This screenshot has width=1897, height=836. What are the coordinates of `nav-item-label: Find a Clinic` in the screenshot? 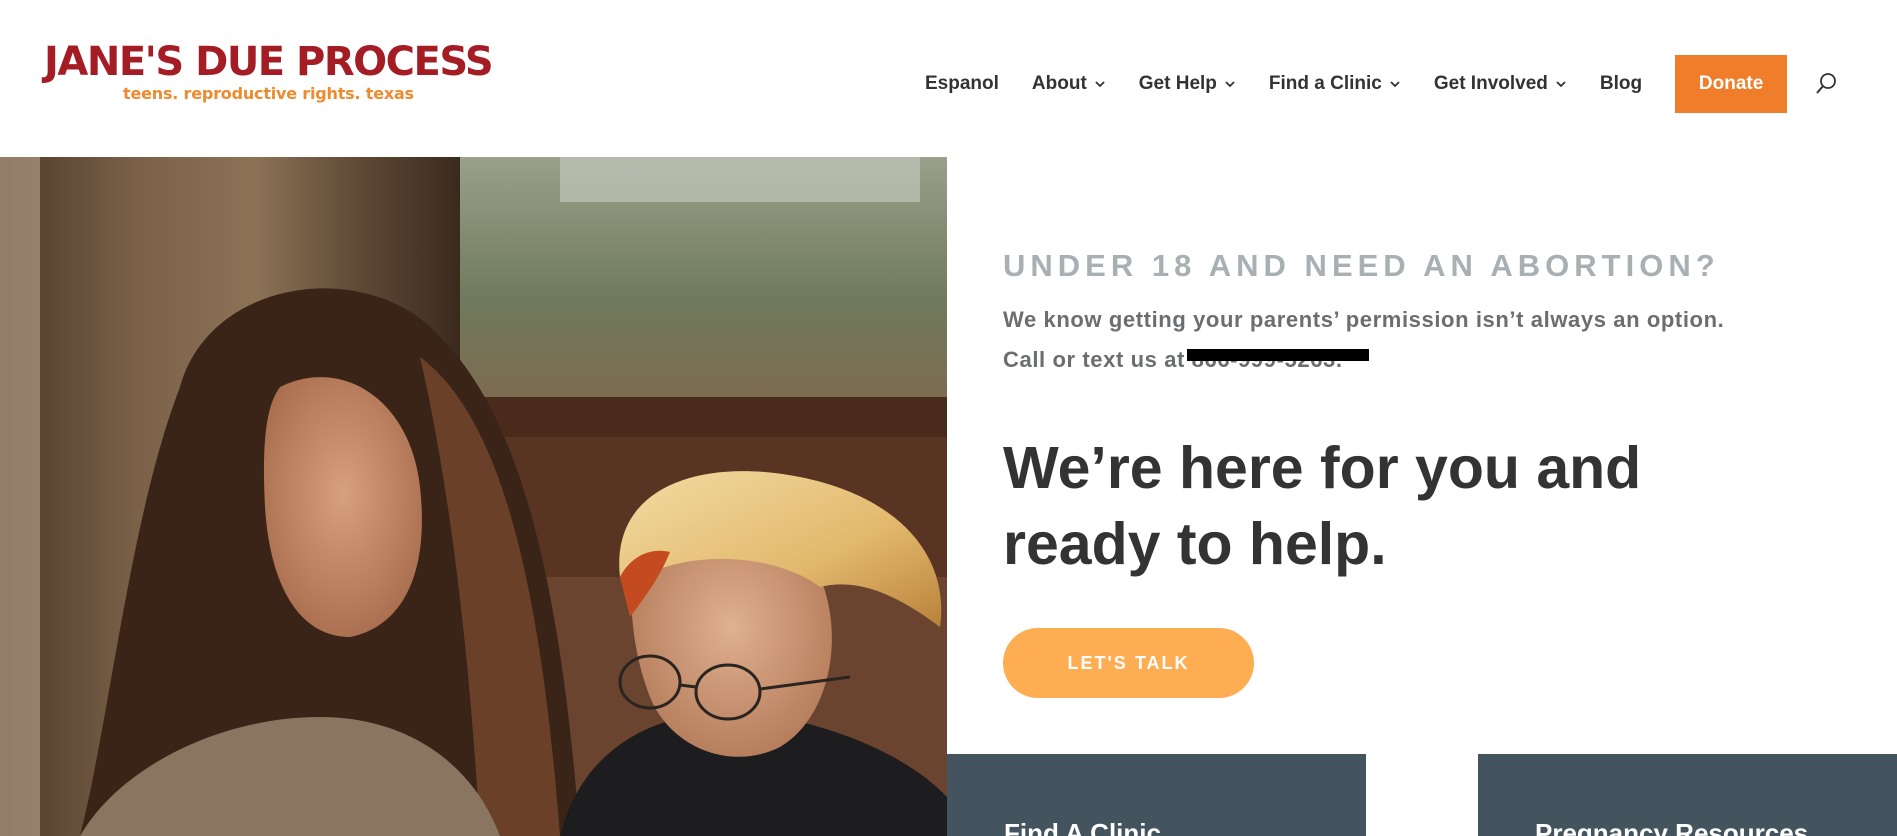 It's located at (1325, 83).